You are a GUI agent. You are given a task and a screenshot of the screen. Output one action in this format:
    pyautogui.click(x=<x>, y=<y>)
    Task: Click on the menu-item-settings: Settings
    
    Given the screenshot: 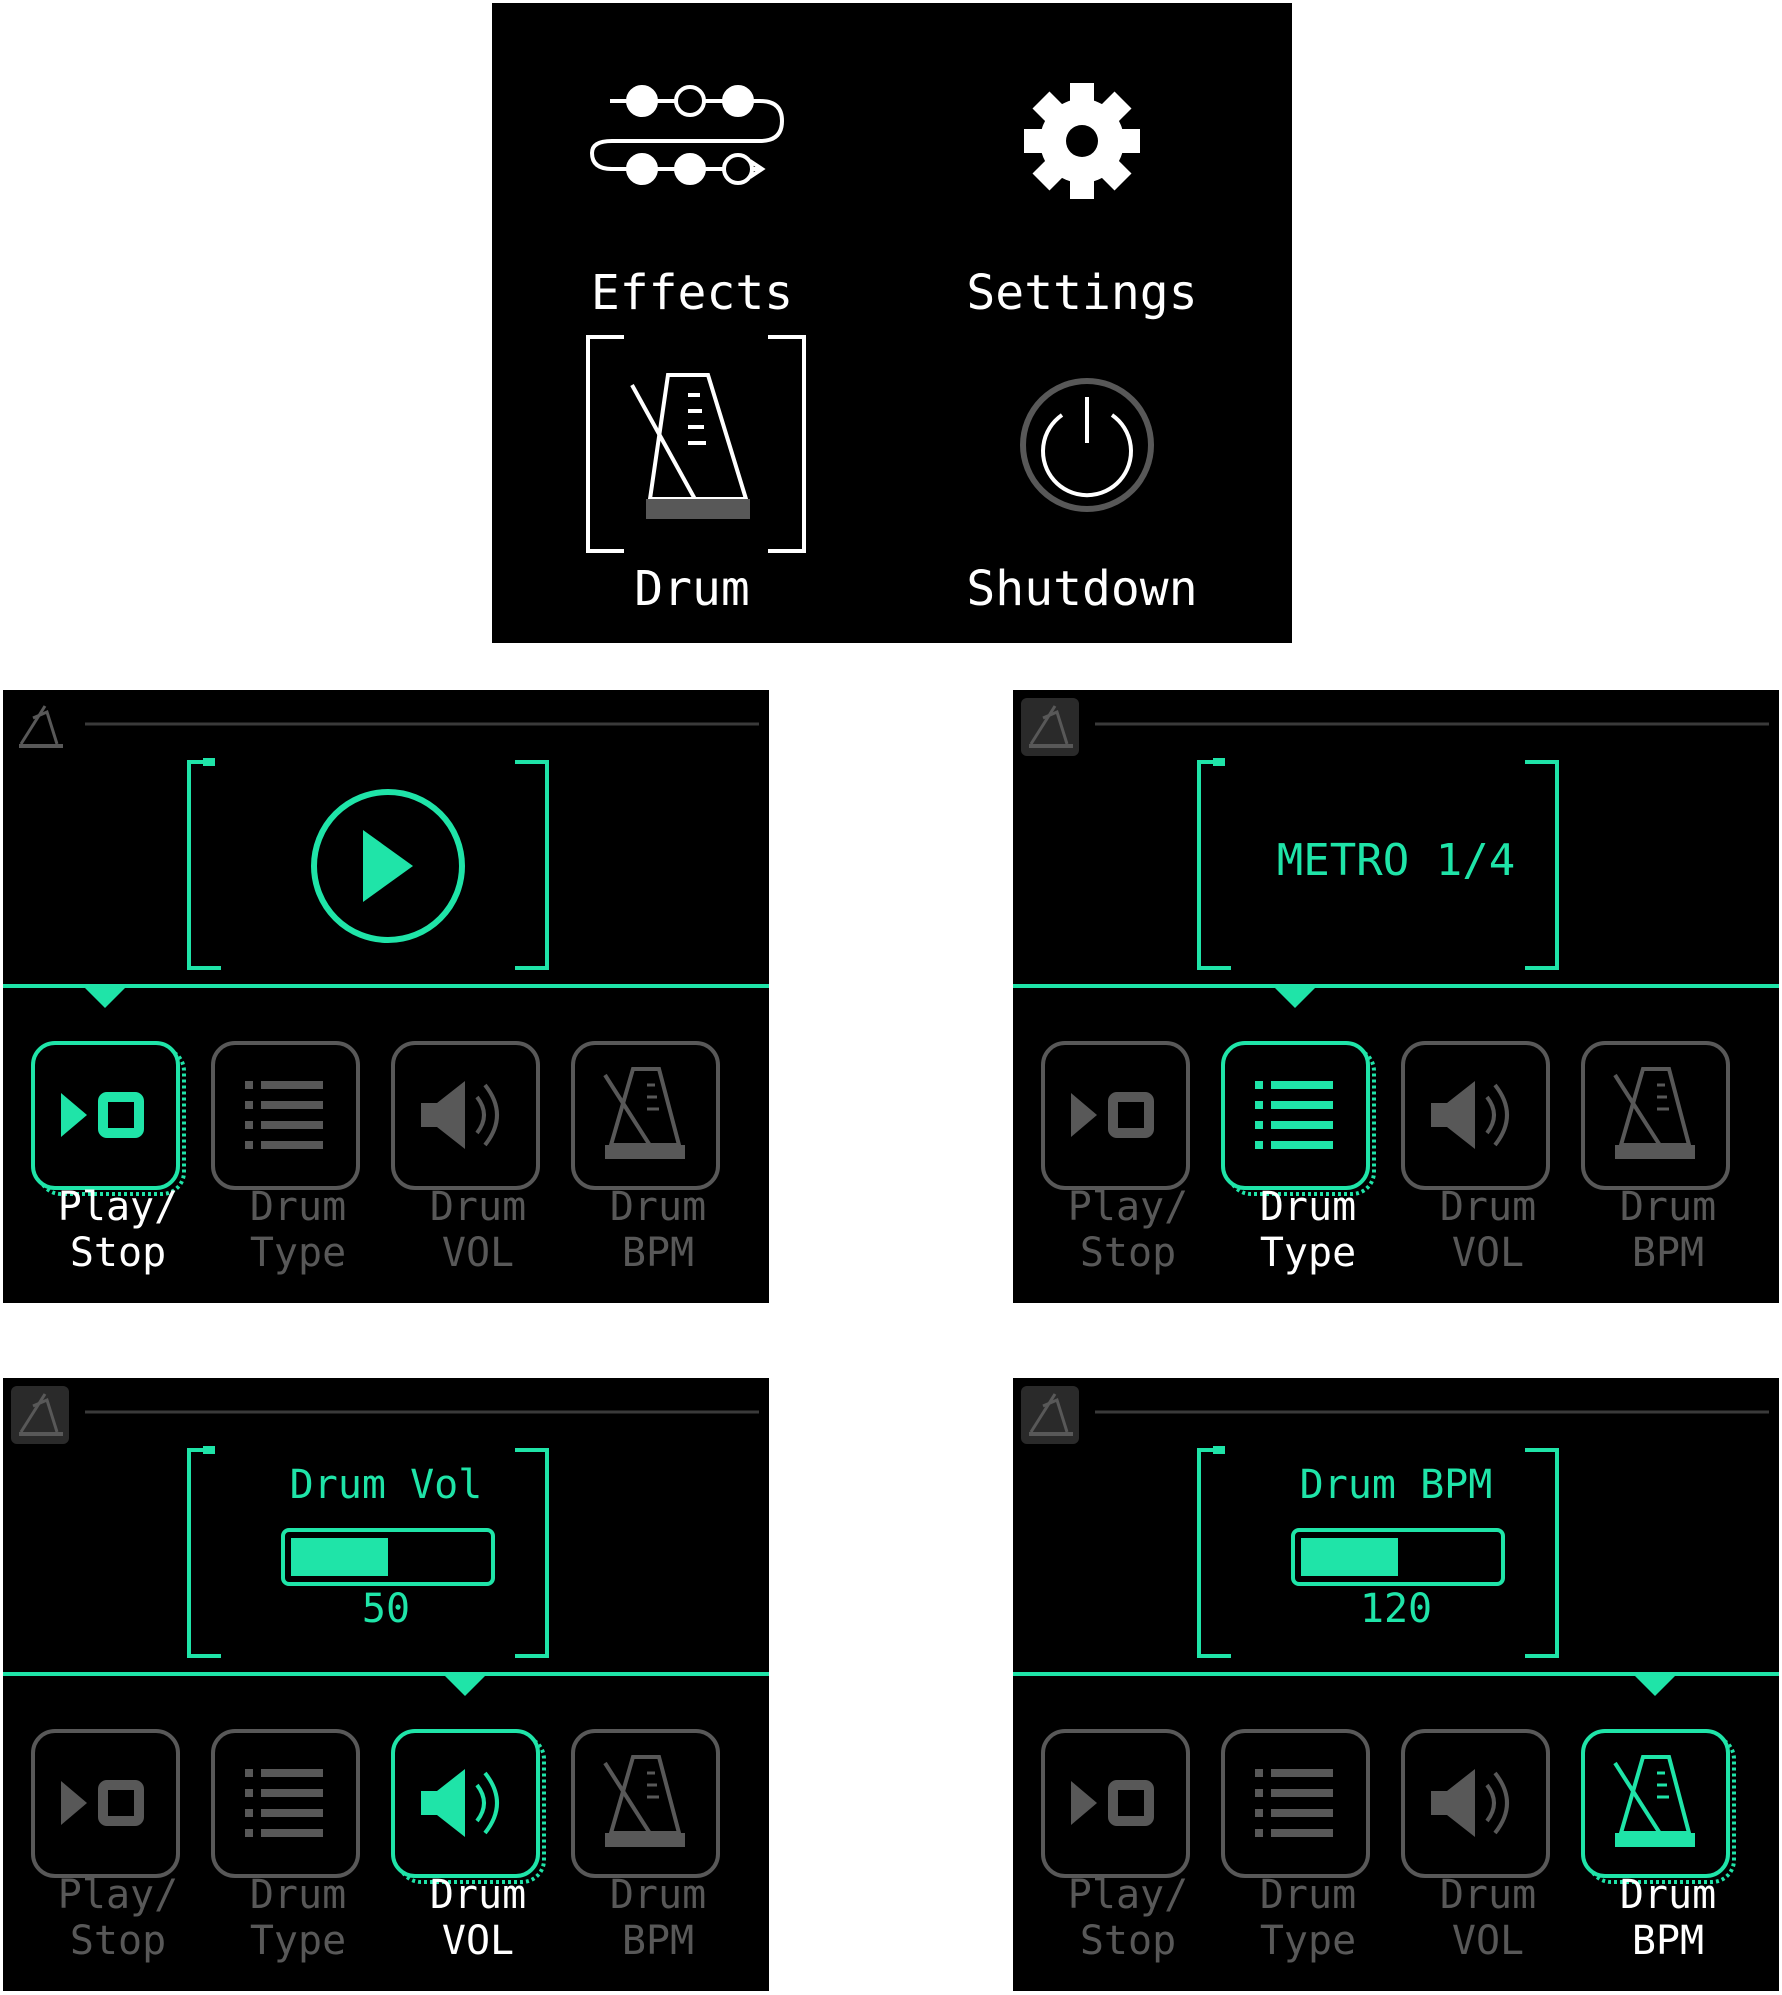 What is the action you would take?
    pyautogui.click(x=1082, y=198)
    